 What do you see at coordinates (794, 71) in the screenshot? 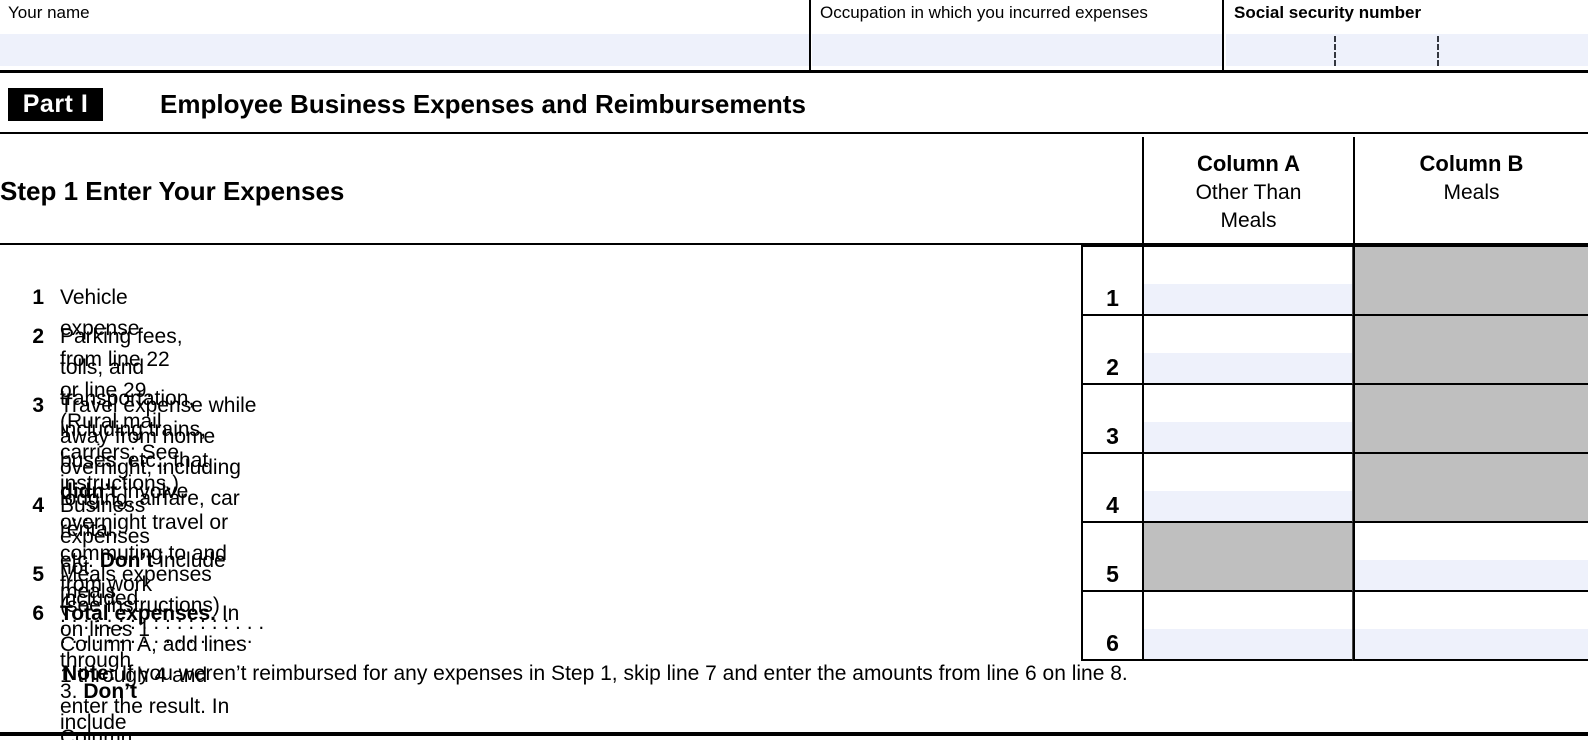
I see `idband-bottom-rule` at bounding box center [794, 71].